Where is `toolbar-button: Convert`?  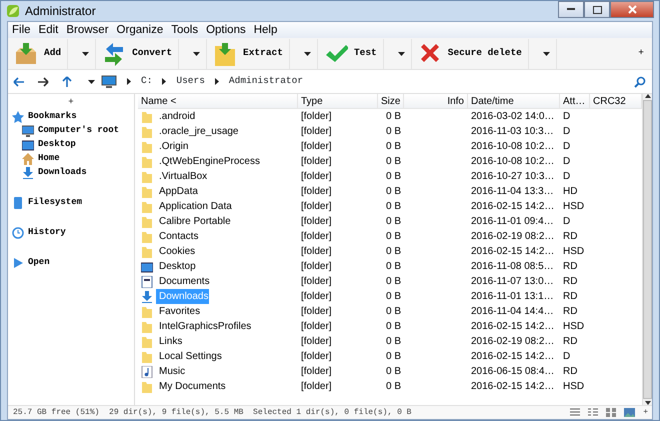 toolbar-button: Convert is located at coordinates (138, 53).